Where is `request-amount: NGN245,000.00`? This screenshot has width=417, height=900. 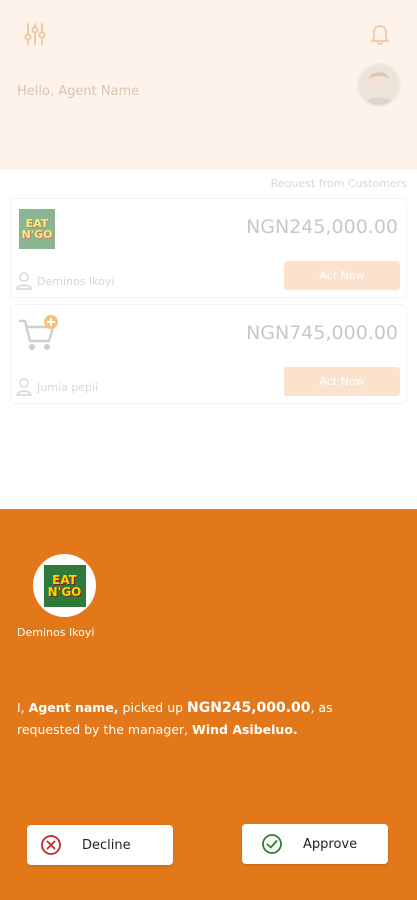
request-amount: NGN245,000.00 is located at coordinates (322, 227).